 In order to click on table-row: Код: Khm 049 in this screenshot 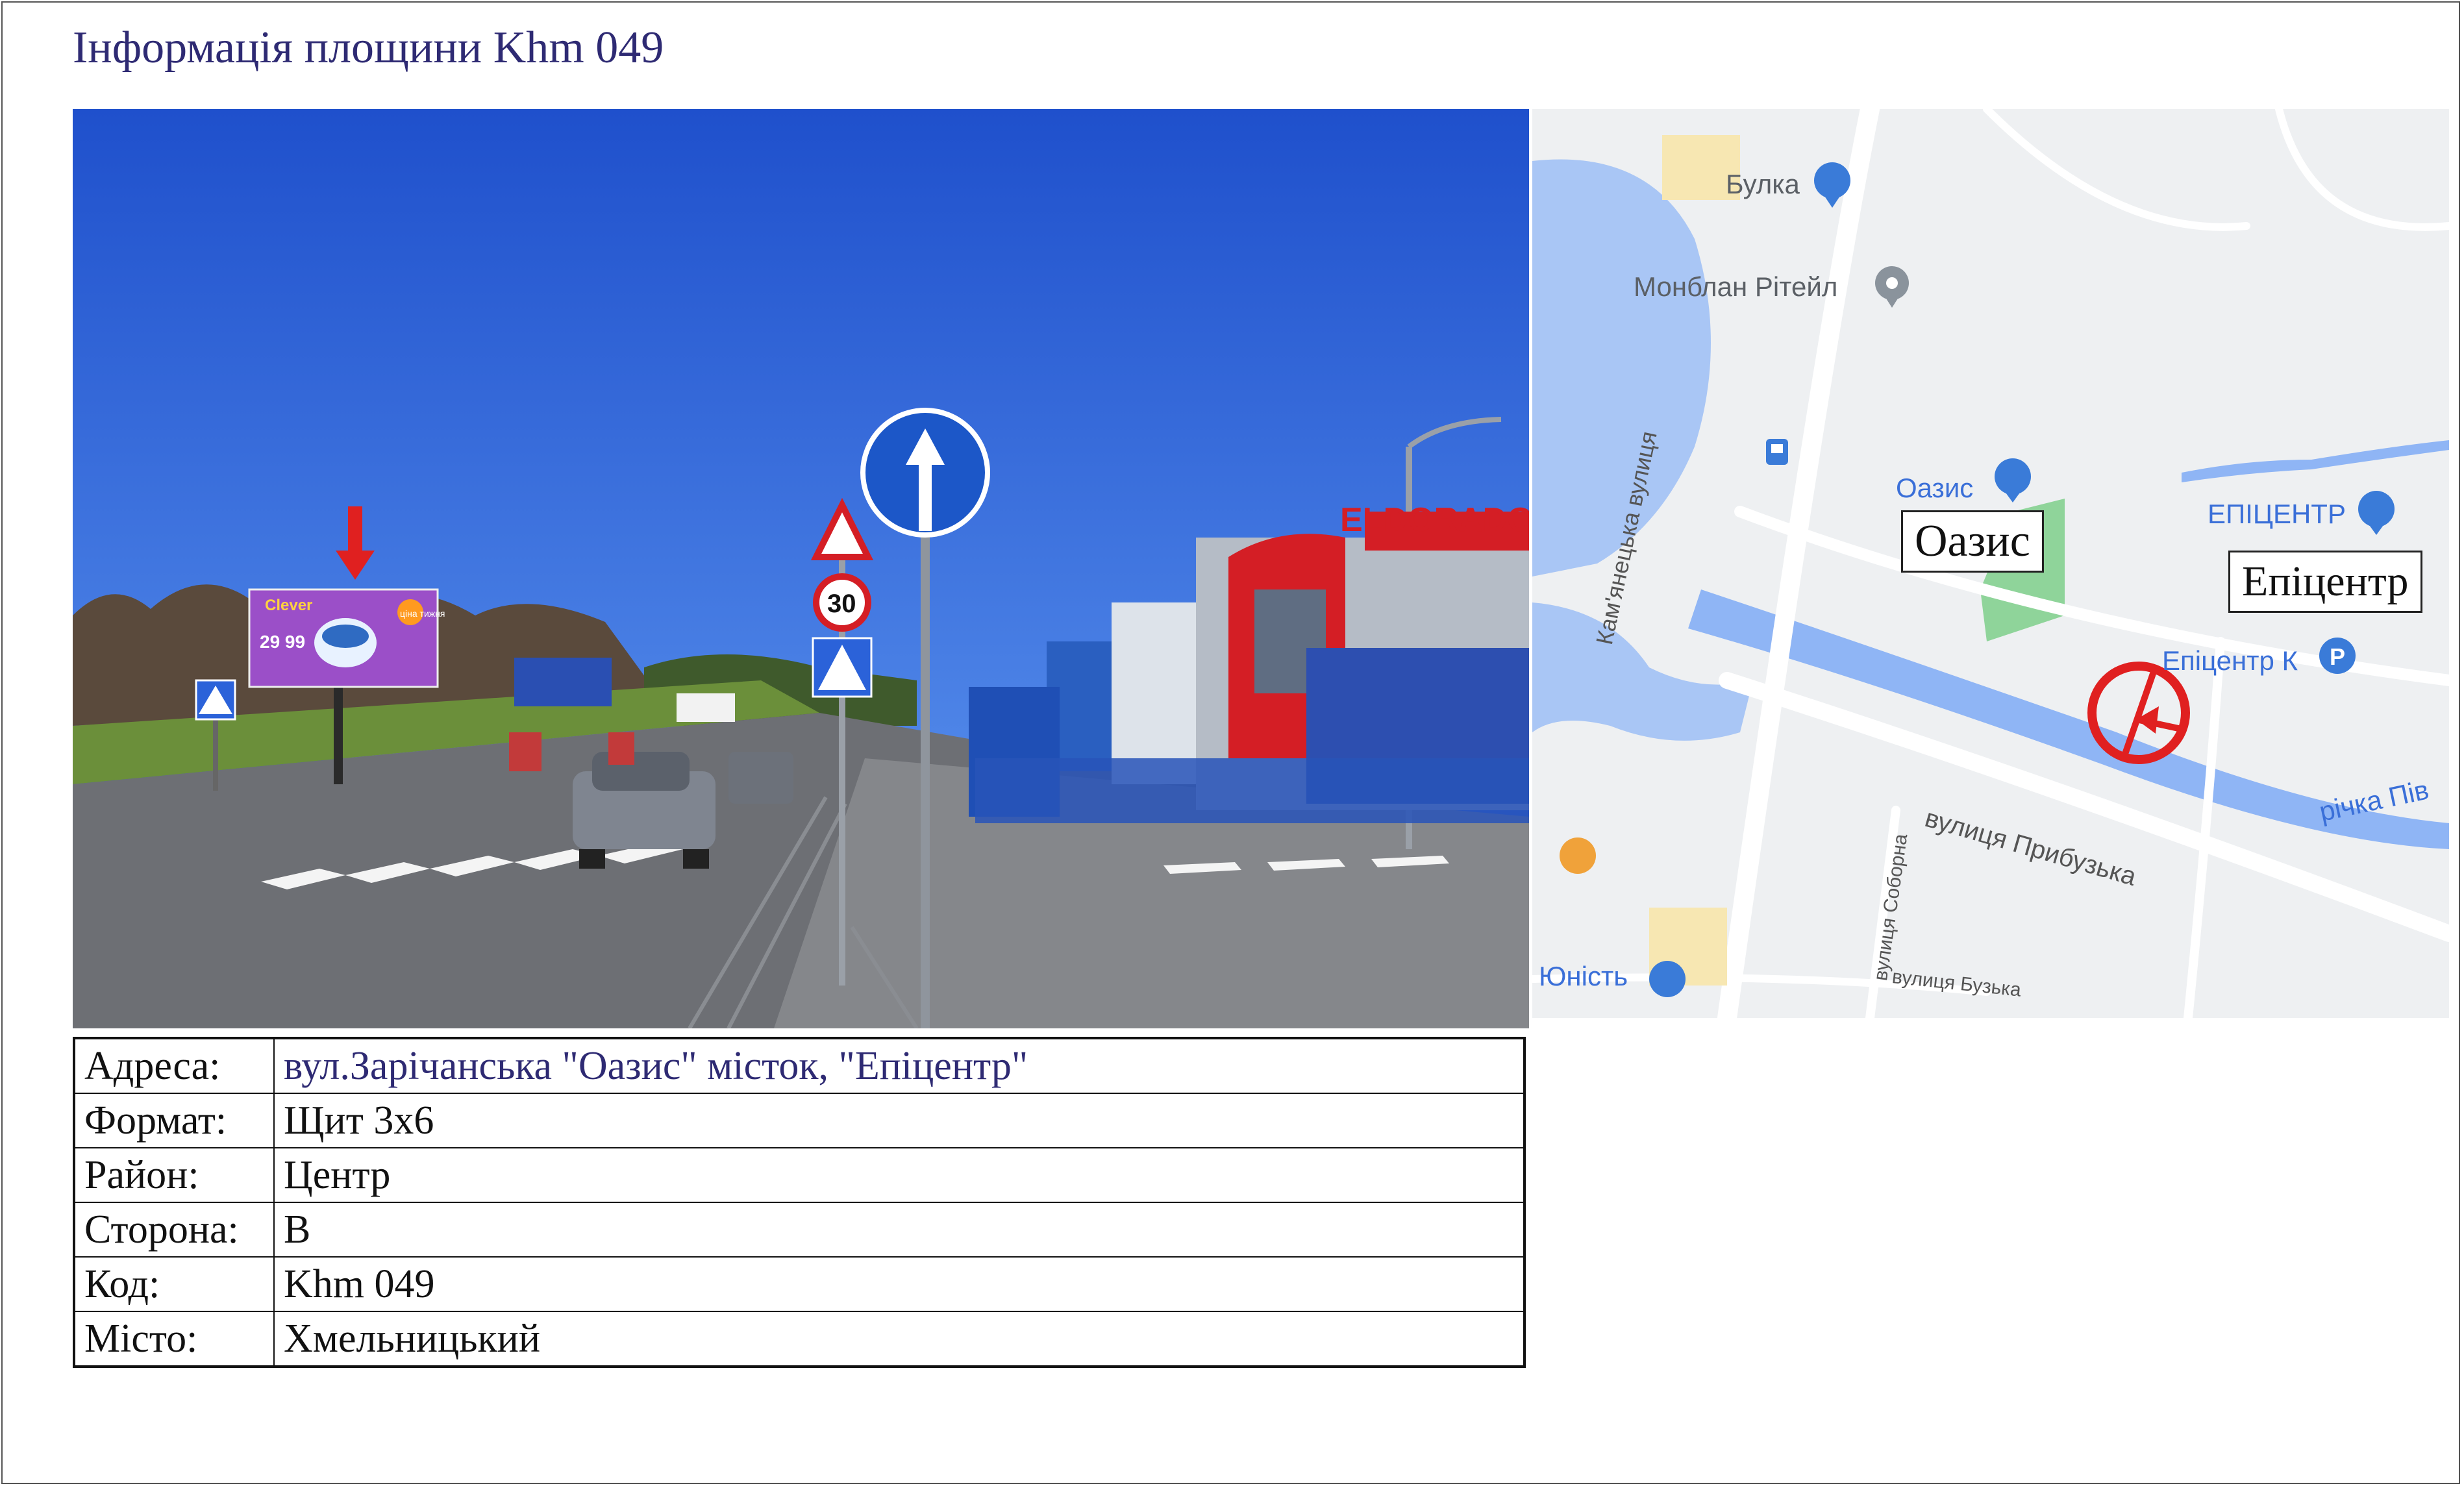, I will do `click(799, 1284)`.